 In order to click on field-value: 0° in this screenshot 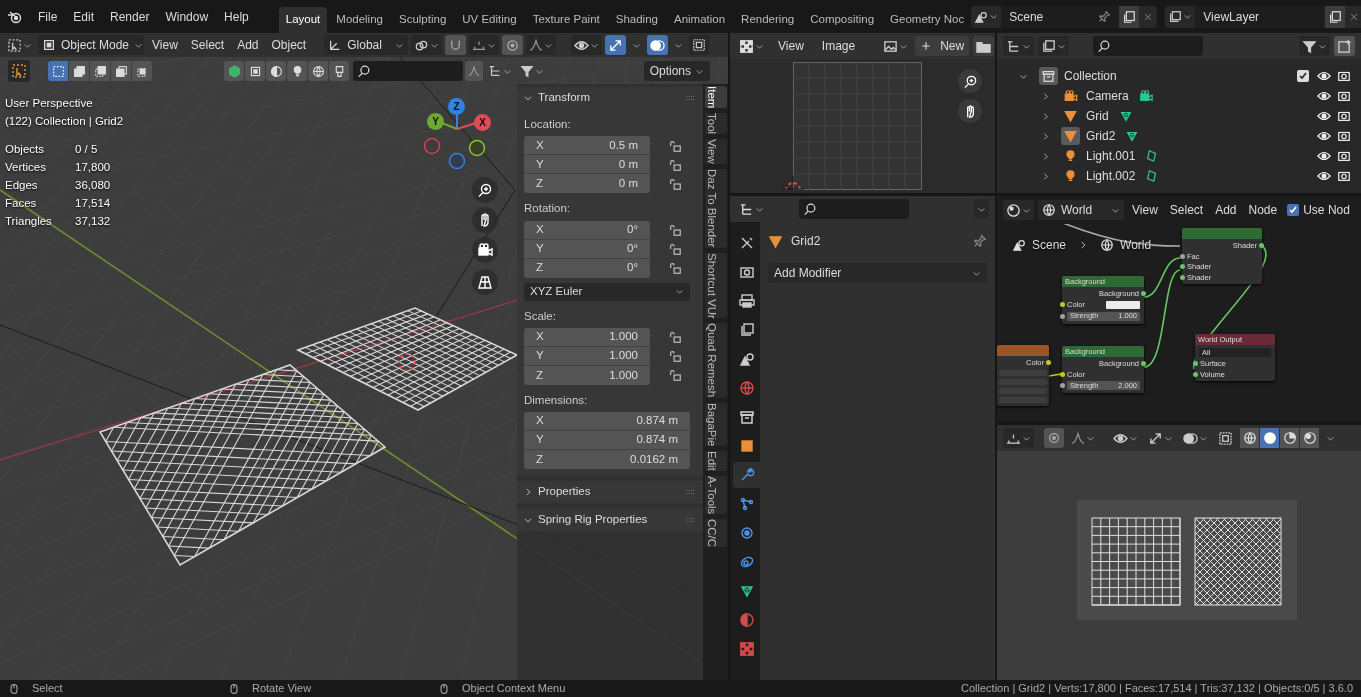, I will do `click(632, 248)`.